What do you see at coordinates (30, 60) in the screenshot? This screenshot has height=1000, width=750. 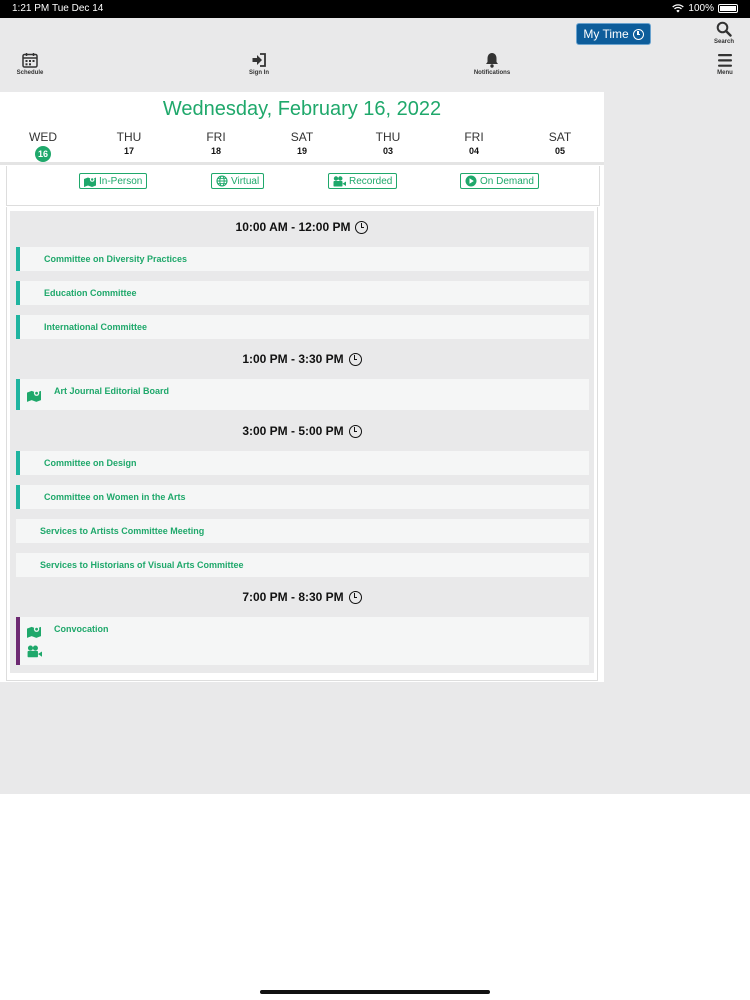 I see `calendar-icon` at bounding box center [30, 60].